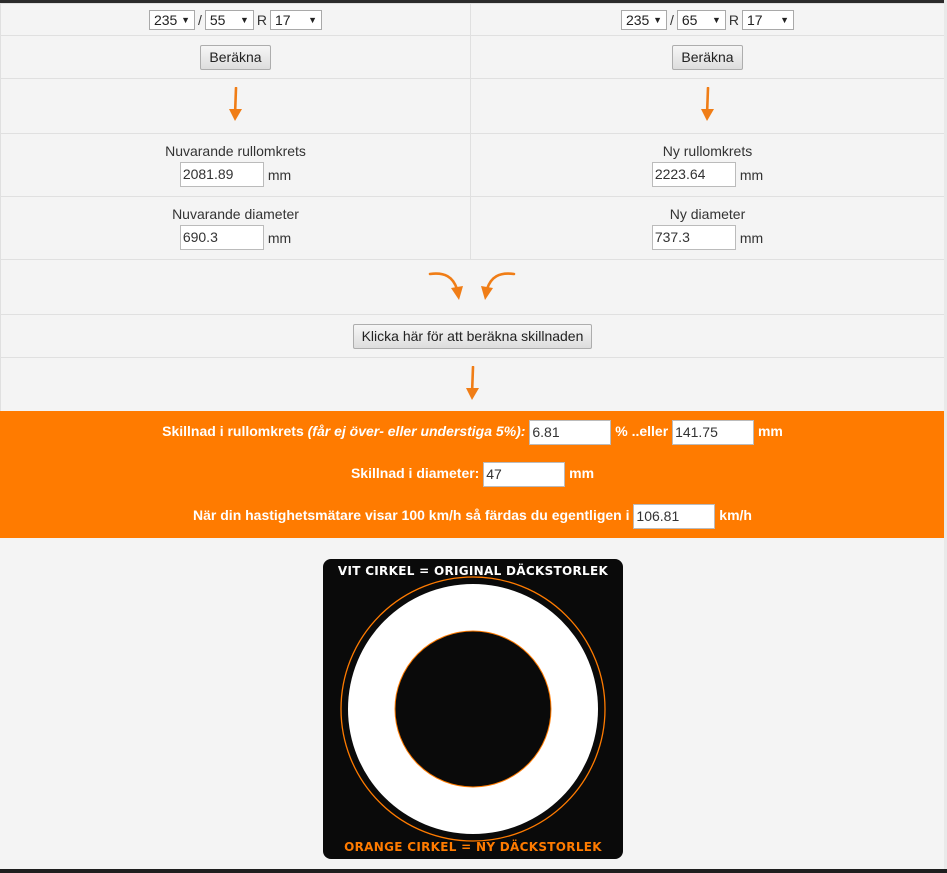 Image resolution: width=947 pixels, height=873 pixels. I want to click on right-calculate-button: Beräkna, so click(707, 57).